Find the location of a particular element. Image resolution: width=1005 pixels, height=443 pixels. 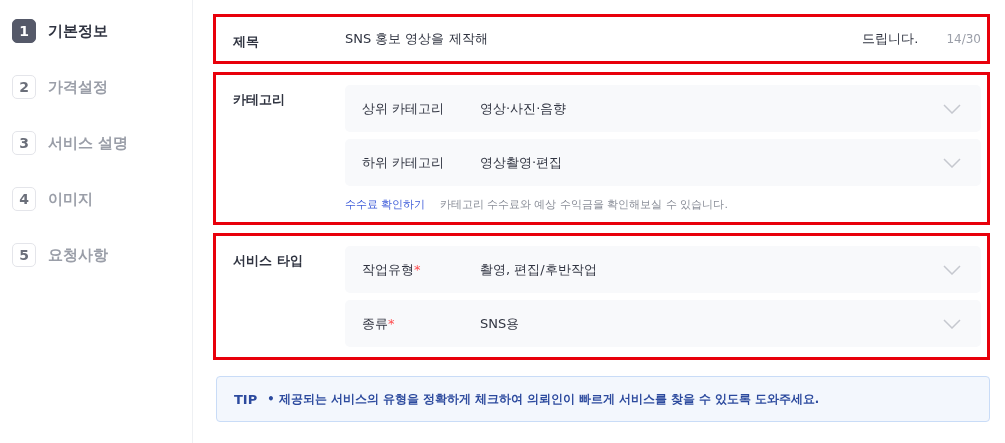

select-value: 촬영, 편집/후반작업 is located at coordinates (539, 269).